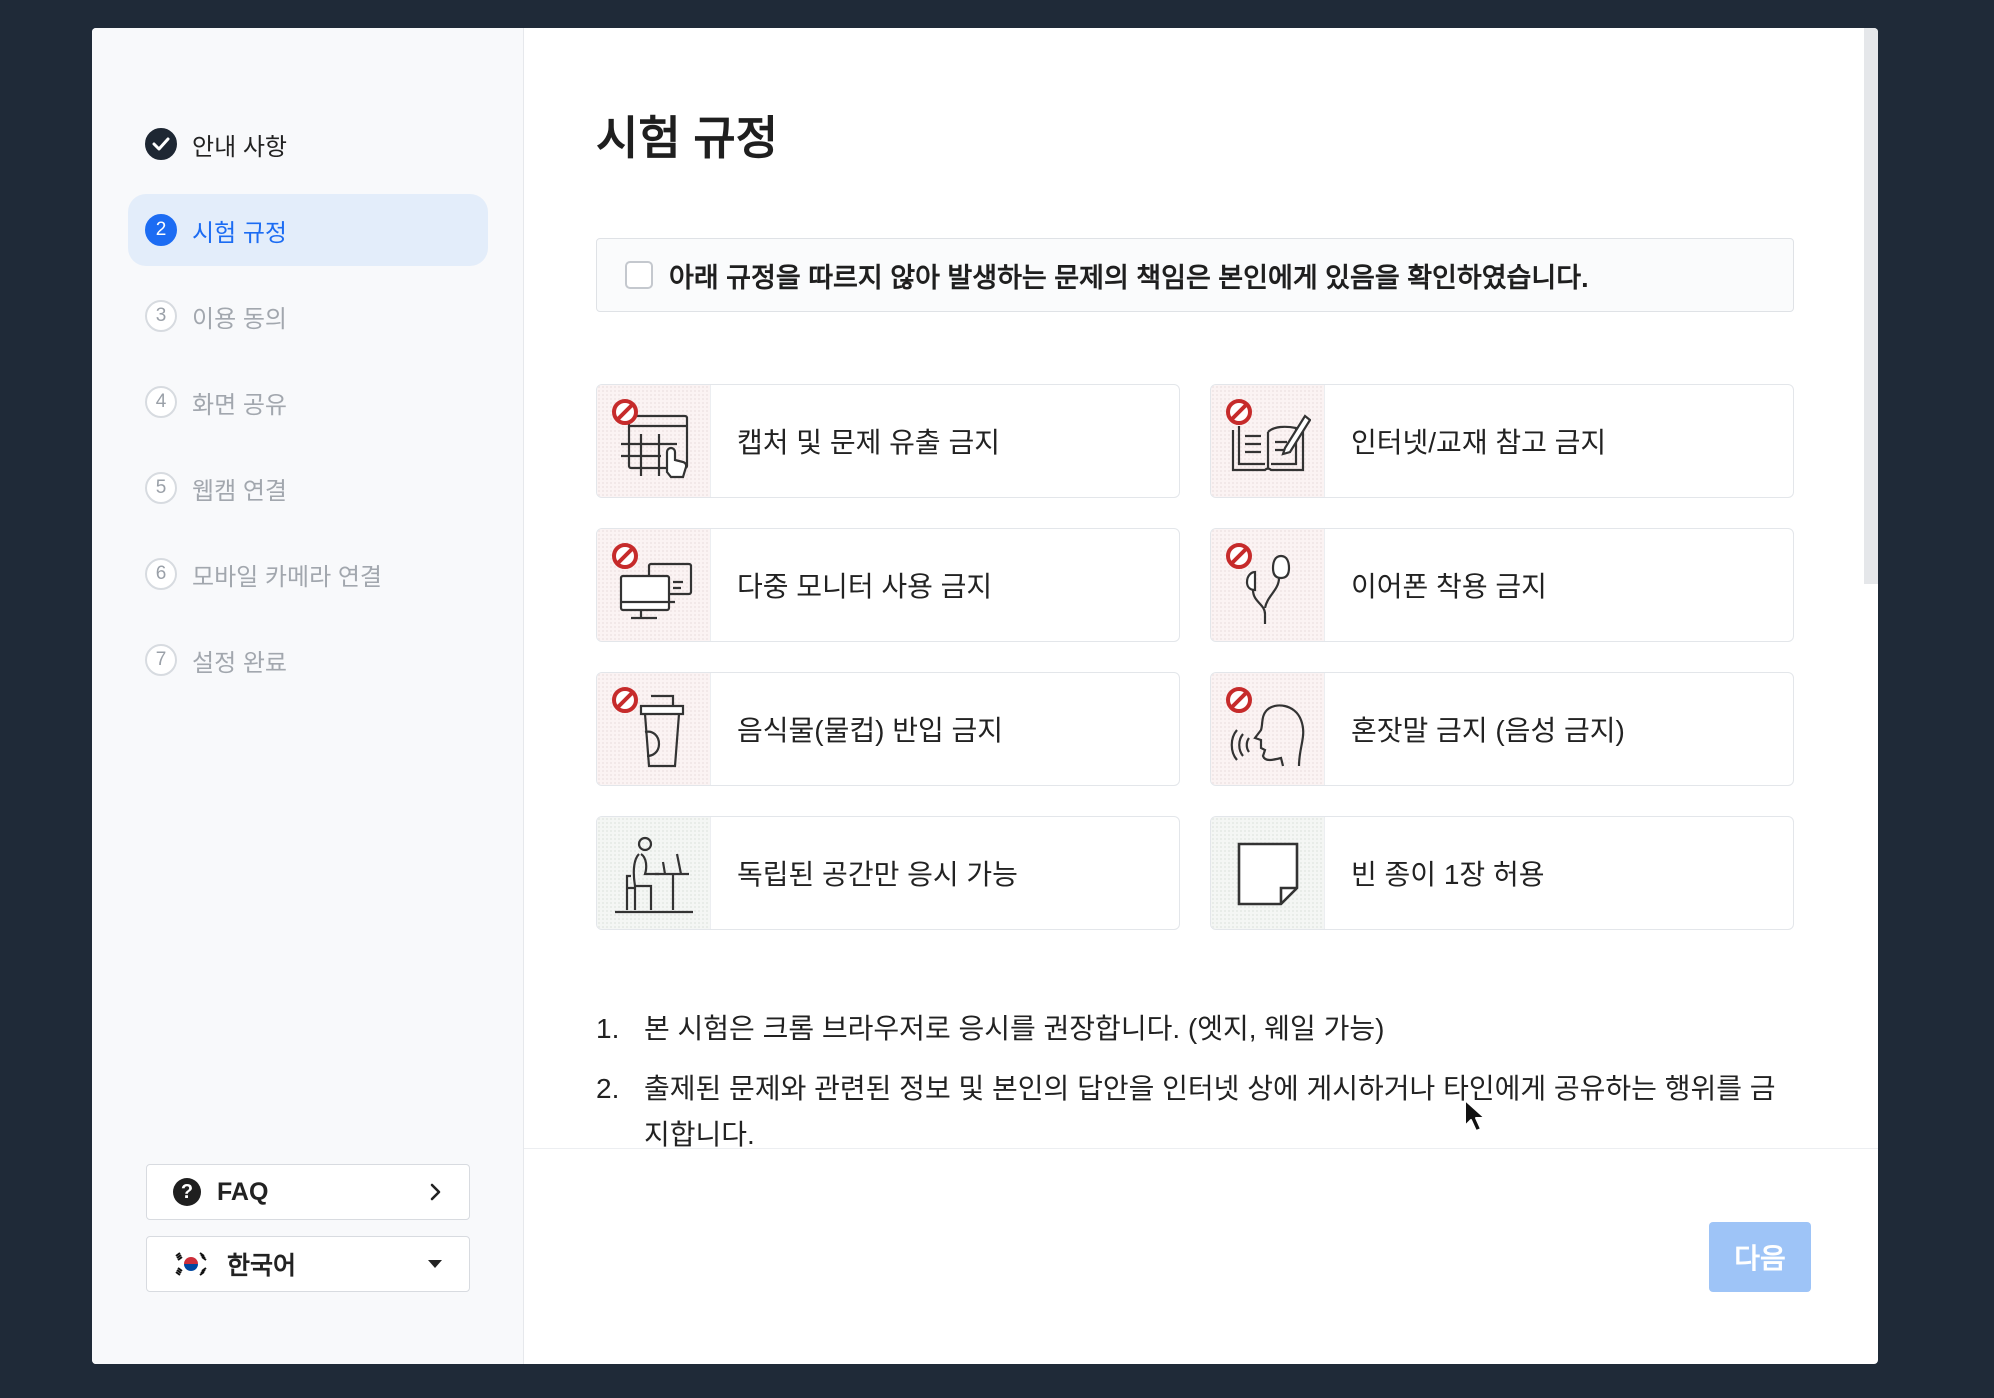 The height and width of the screenshot is (1398, 1994). Describe the element at coordinates (654, 441) in the screenshot. I see `screen-capture-icon` at that location.